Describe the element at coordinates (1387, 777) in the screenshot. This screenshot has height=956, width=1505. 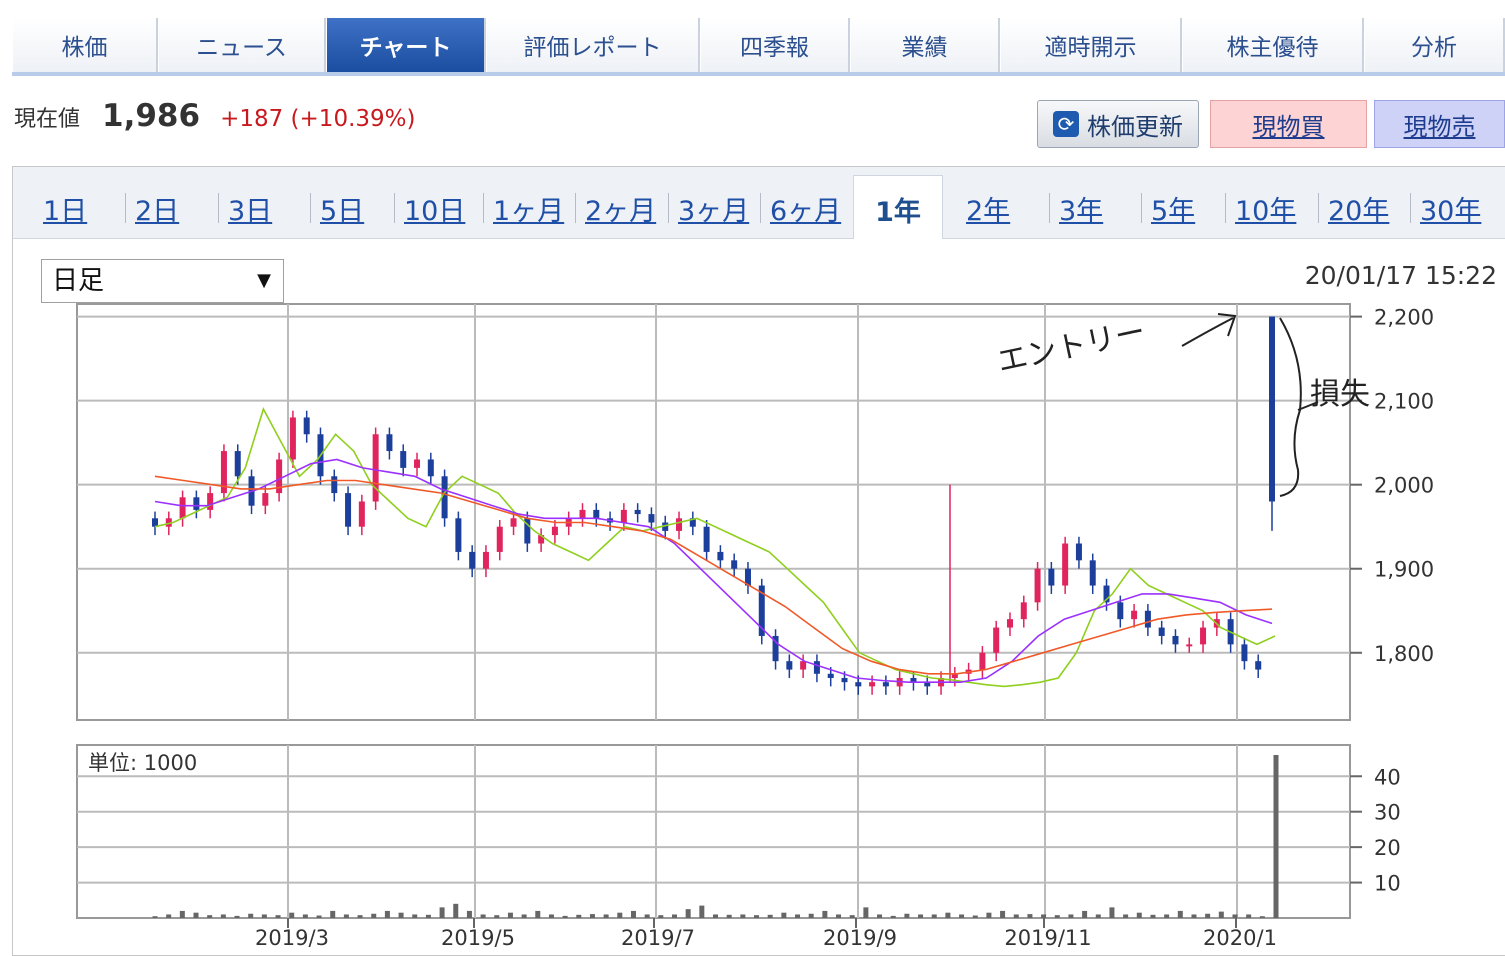
I see `volume-ytick-label: 40` at that location.